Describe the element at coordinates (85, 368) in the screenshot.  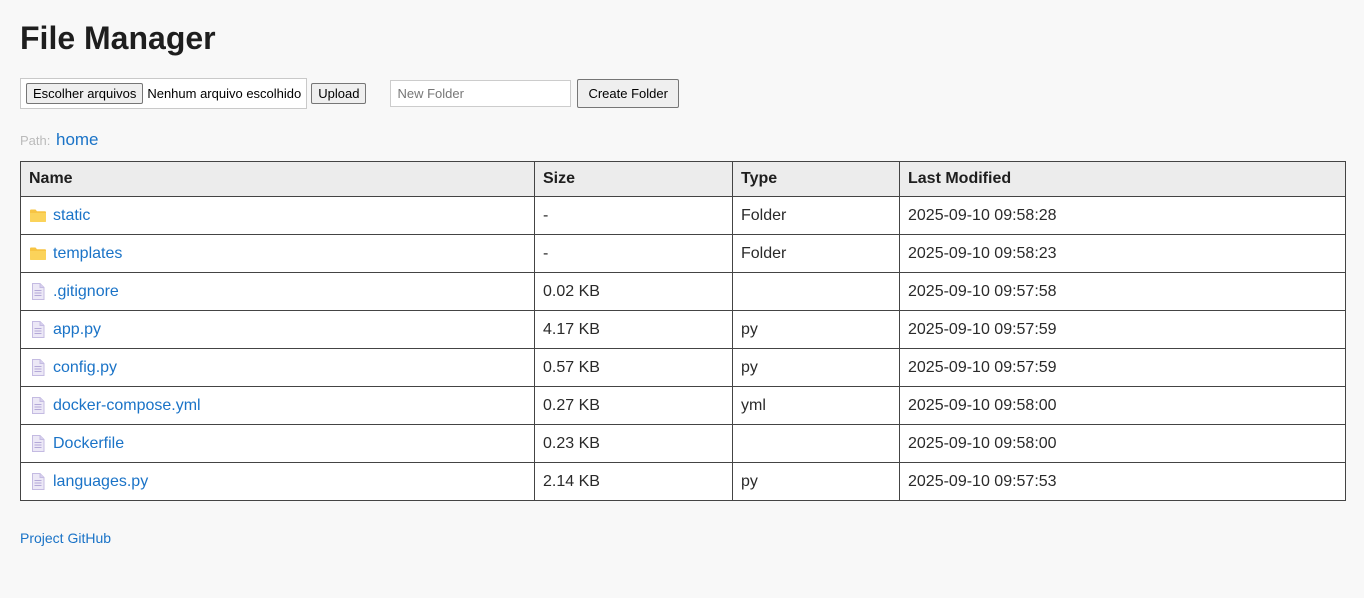
I see `file-name-link: config.py` at that location.